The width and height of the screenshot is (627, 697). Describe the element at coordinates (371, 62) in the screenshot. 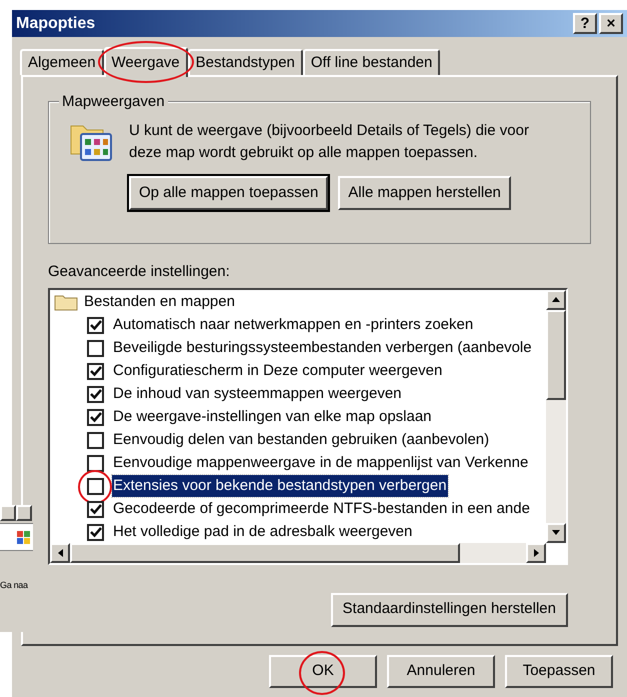

I see `tab: Off line bestanden` at that location.